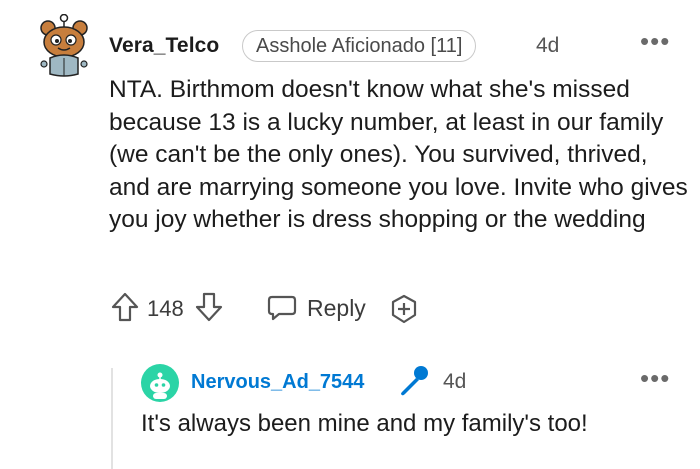  I want to click on downvote-icon, so click(209, 307).